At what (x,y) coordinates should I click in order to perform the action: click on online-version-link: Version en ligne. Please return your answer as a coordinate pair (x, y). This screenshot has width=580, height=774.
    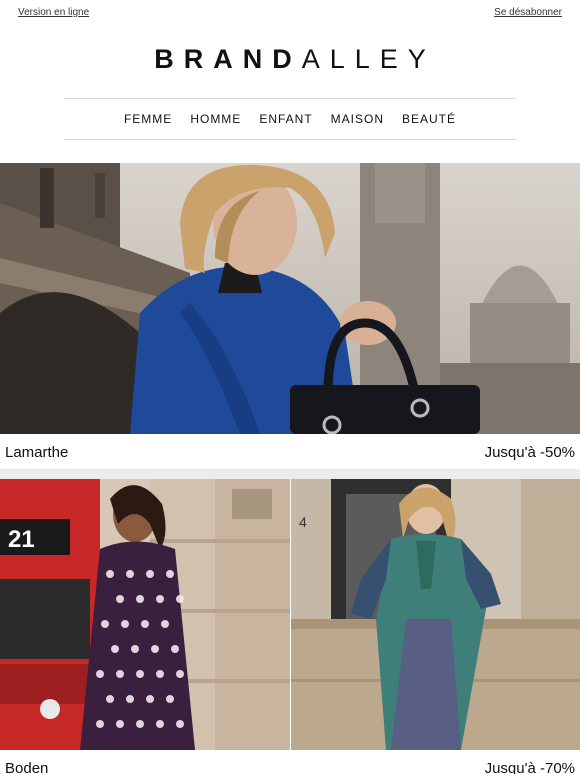
    Looking at the image, I should click on (53, 12).